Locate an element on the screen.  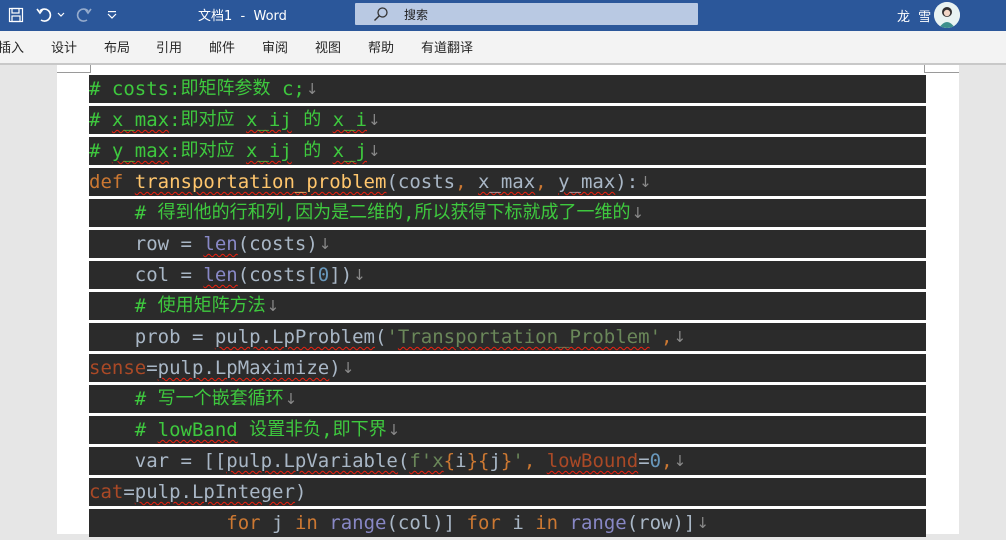
code-token: # costs: is located at coordinates (135, 89).